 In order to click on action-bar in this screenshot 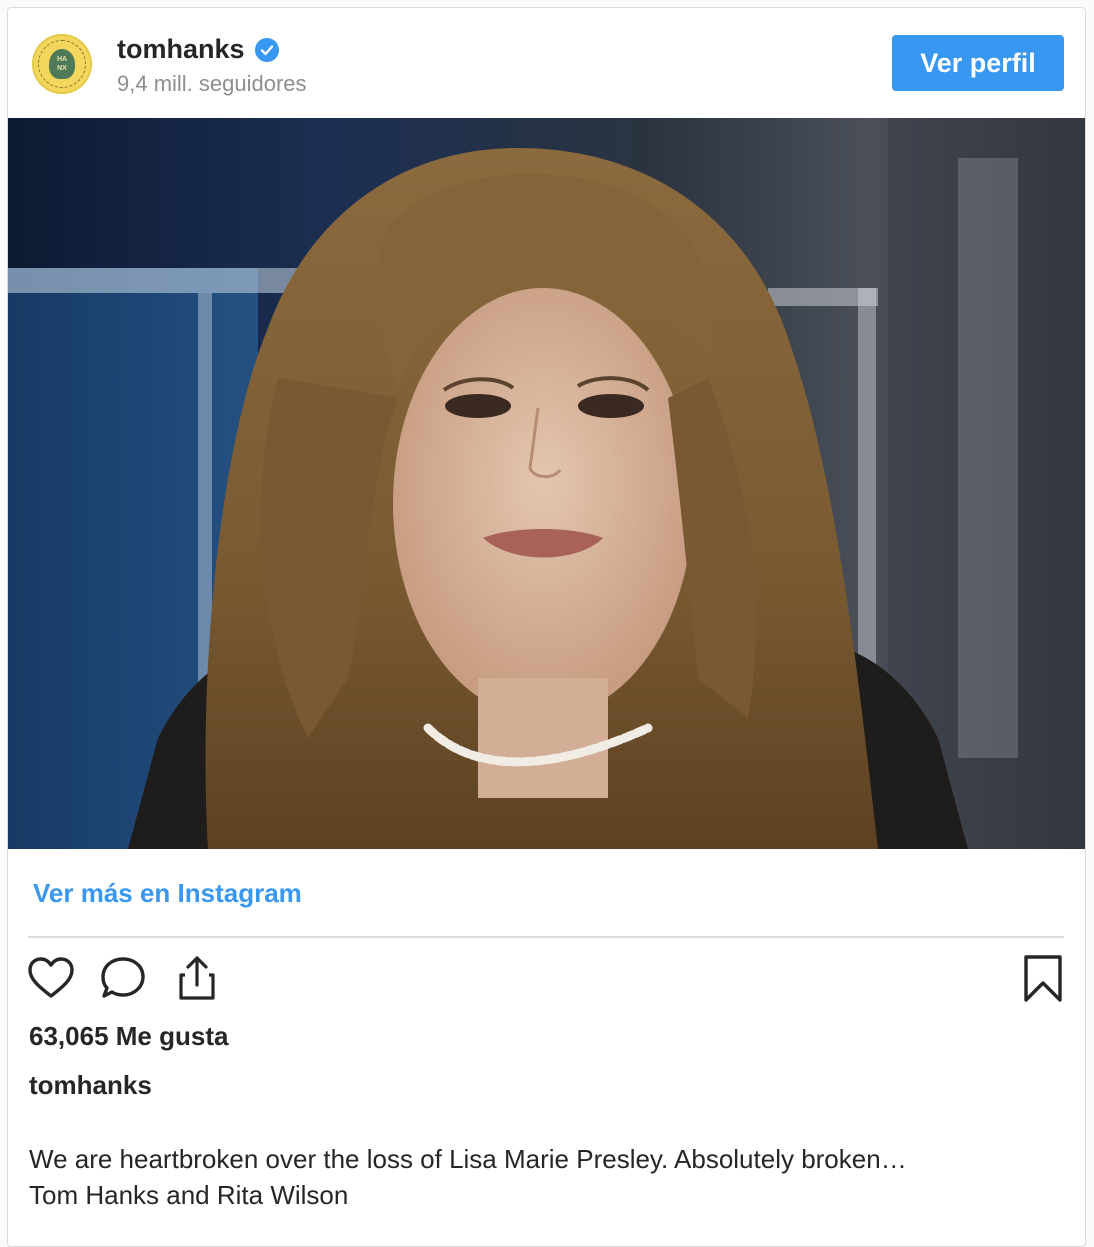, I will do `click(546, 979)`.